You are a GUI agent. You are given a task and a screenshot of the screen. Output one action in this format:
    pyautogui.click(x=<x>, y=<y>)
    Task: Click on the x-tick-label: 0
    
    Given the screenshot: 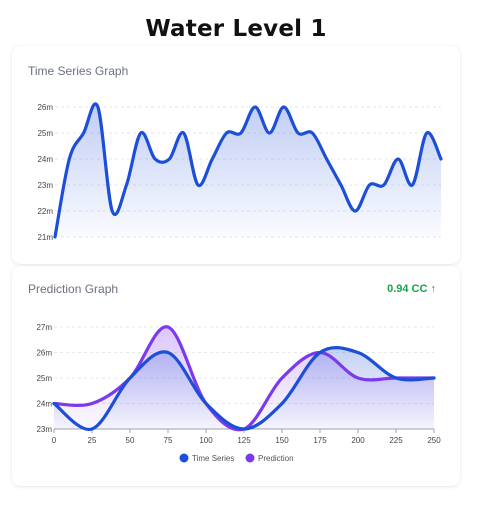 What is the action you would take?
    pyautogui.click(x=54, y=440)
    